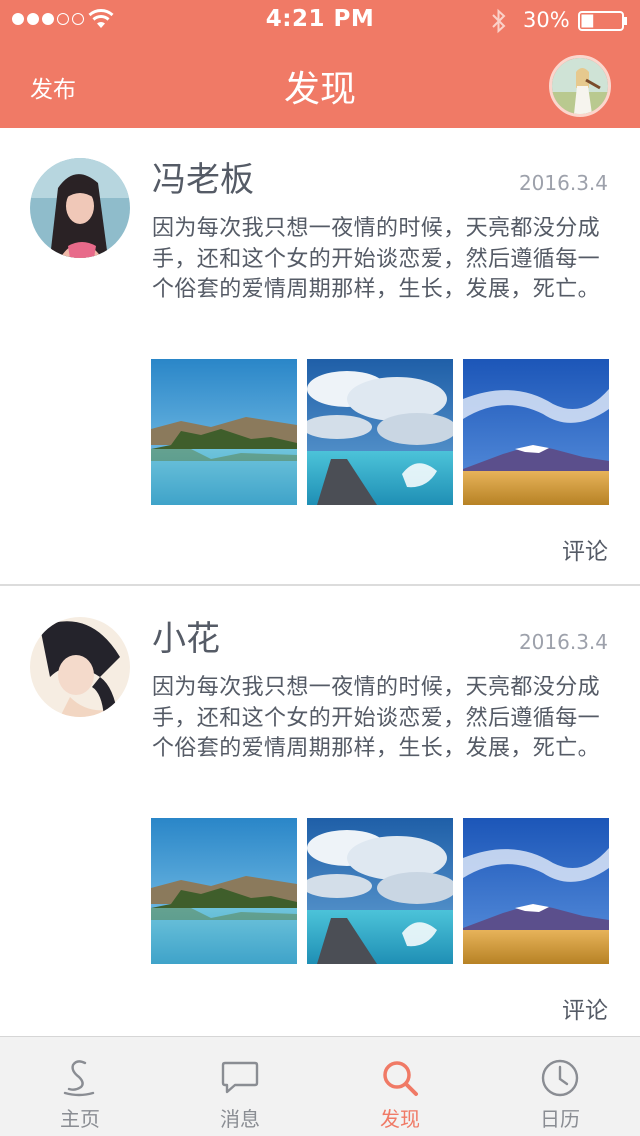  I want to click on battery-icon, so click(602, 21).